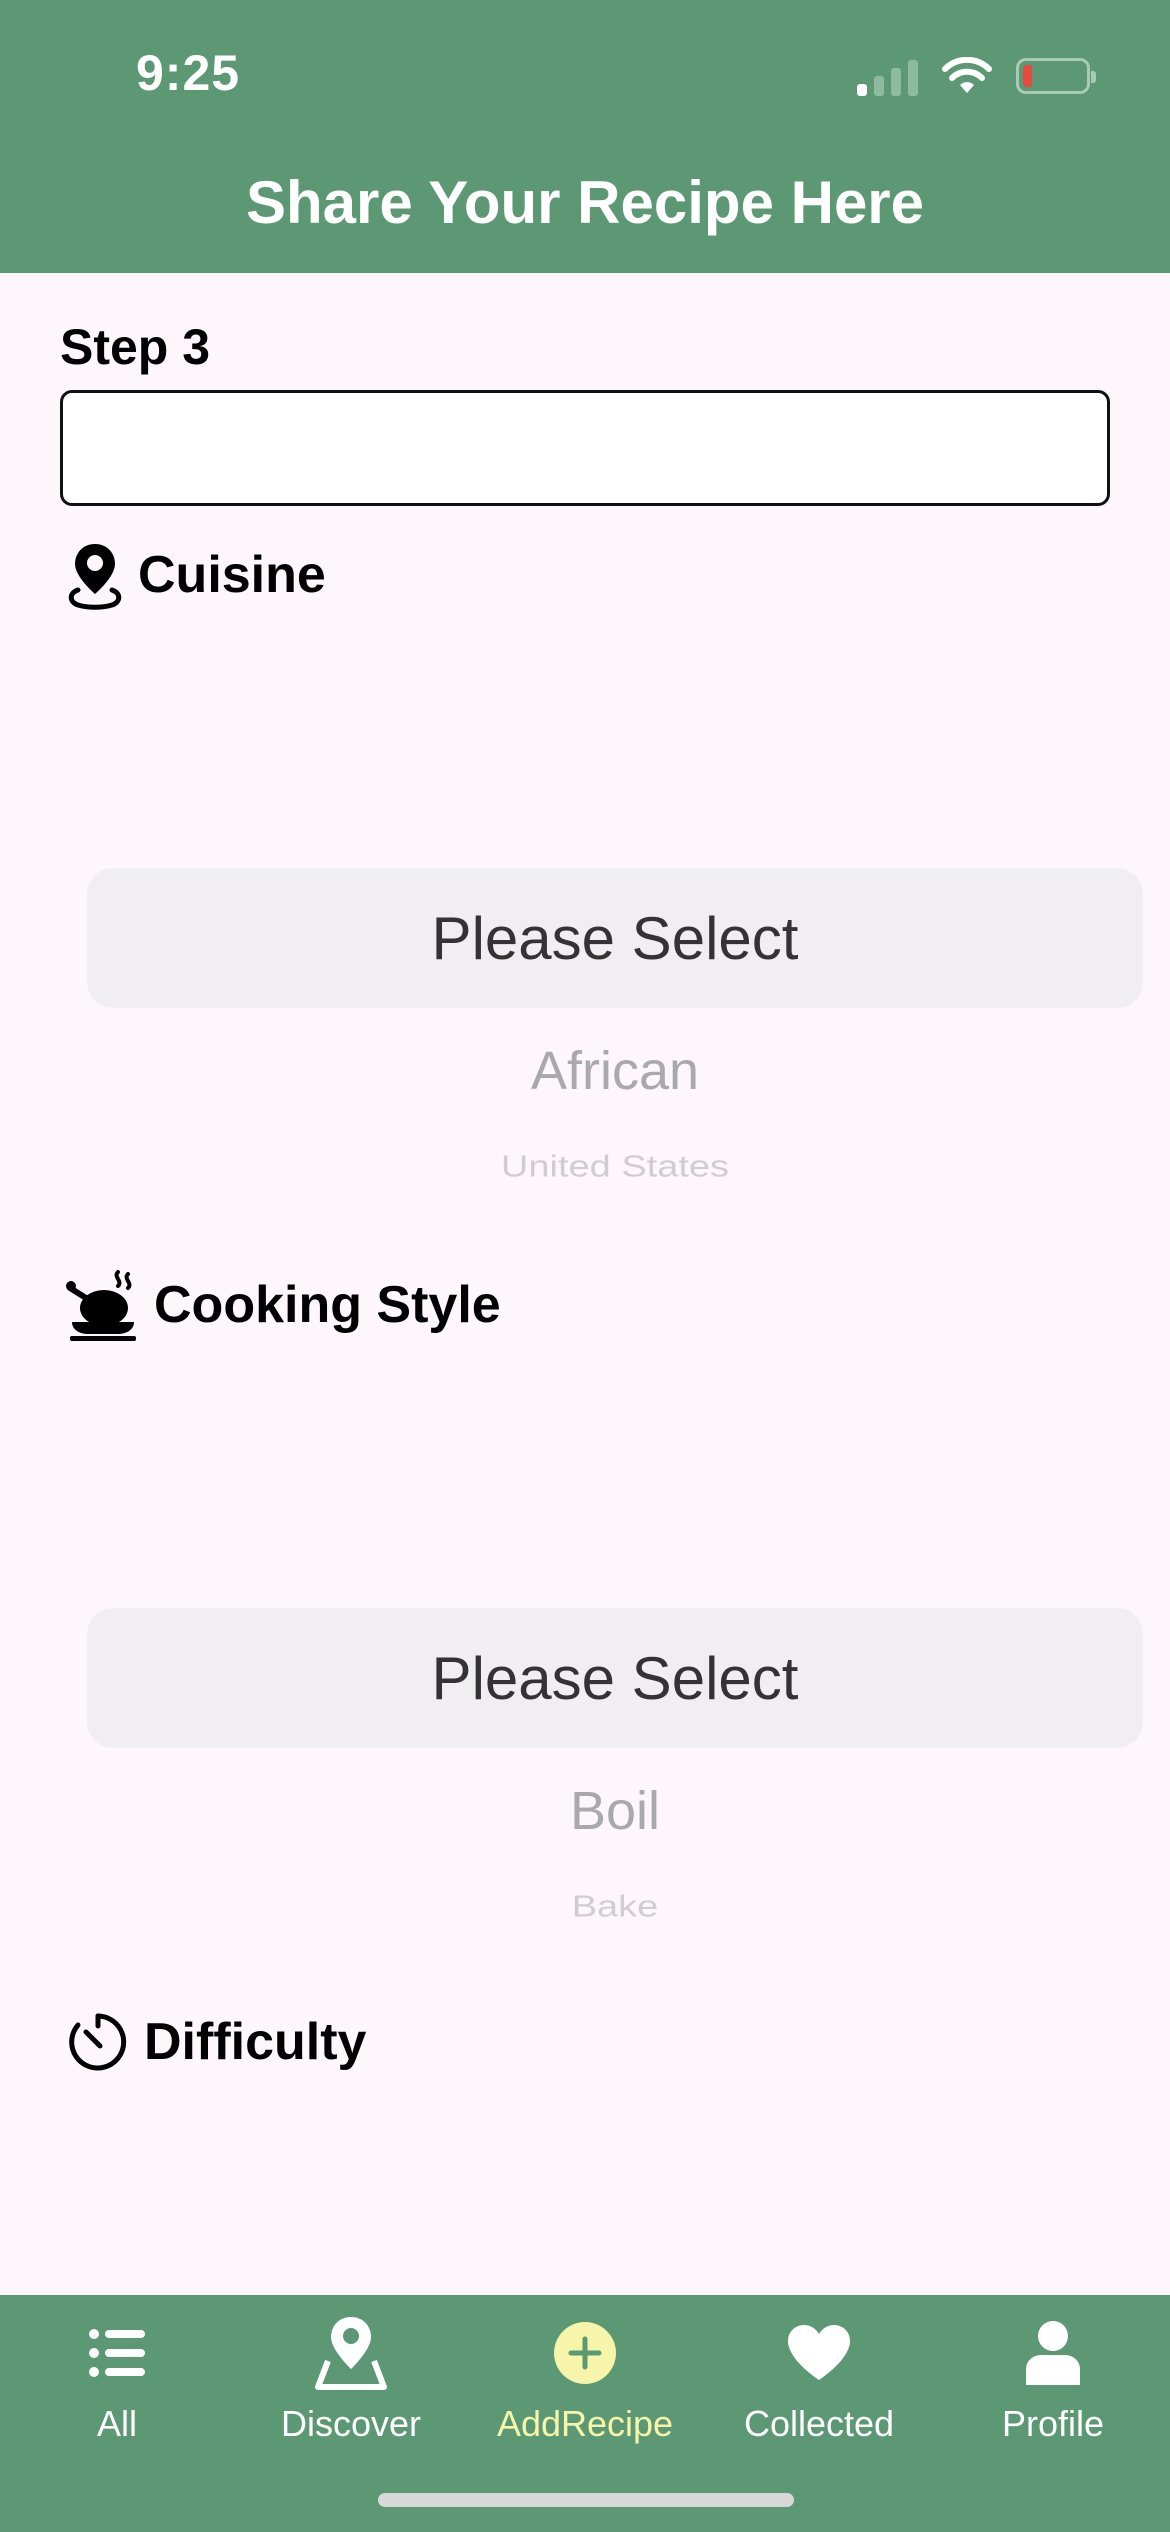  I want to click on wifi-icon, so click(967, 75).